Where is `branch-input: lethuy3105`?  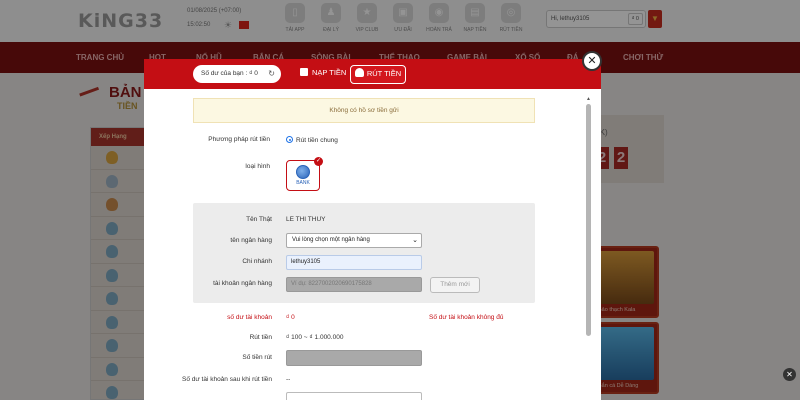
branch-input: lethuy3105 is located at coordinates (354, 262).